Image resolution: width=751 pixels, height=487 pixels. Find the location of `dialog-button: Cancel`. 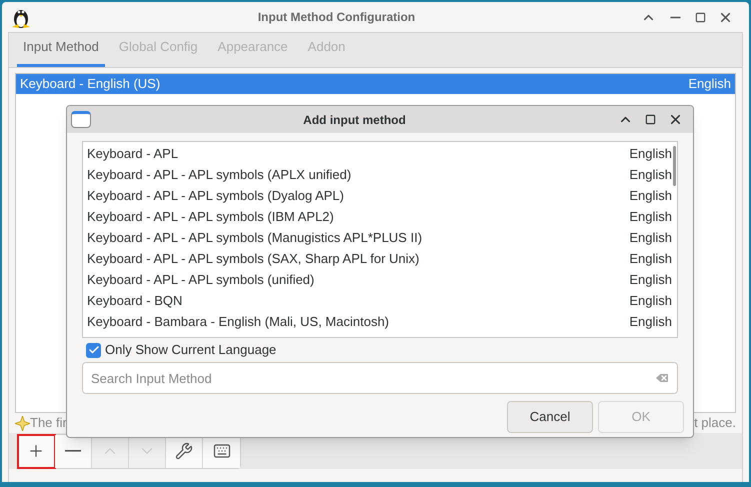

dialog-button: Cancel is located at coordinates (550, 417).